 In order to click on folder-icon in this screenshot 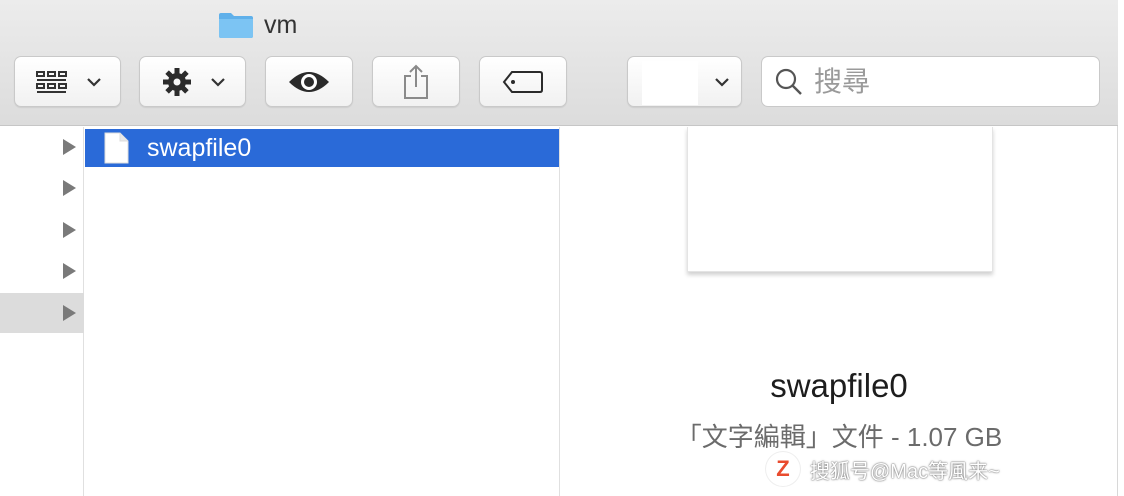, I will do `click(236, 25)`.